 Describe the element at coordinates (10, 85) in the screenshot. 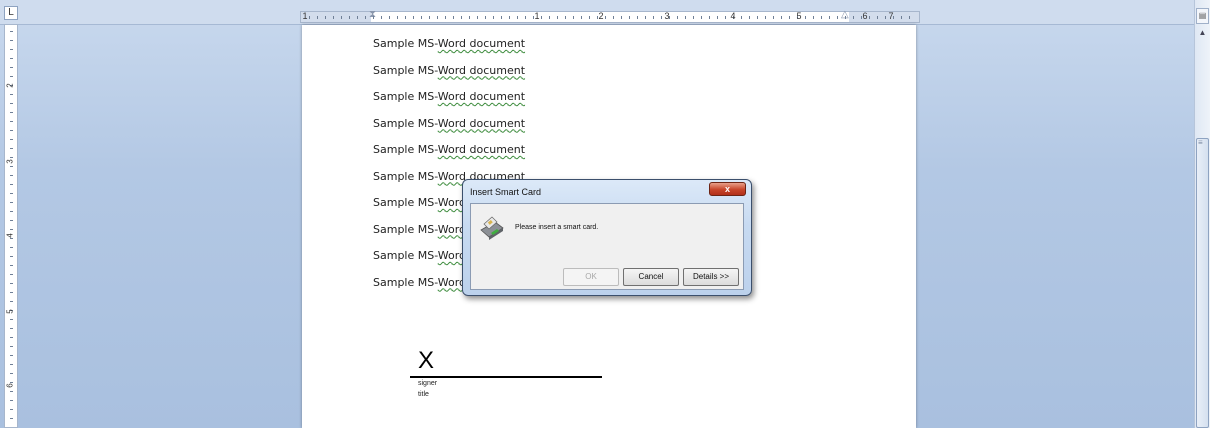

I see `vertical-ruler-number: 2` at that location.